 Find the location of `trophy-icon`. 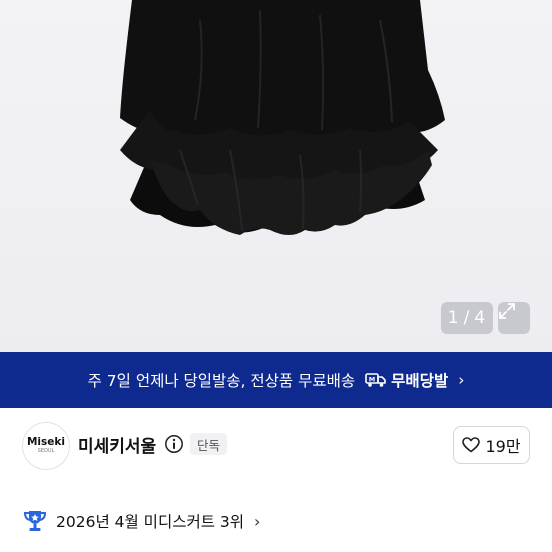

trophy-icon is located at coordinates (35, 521).